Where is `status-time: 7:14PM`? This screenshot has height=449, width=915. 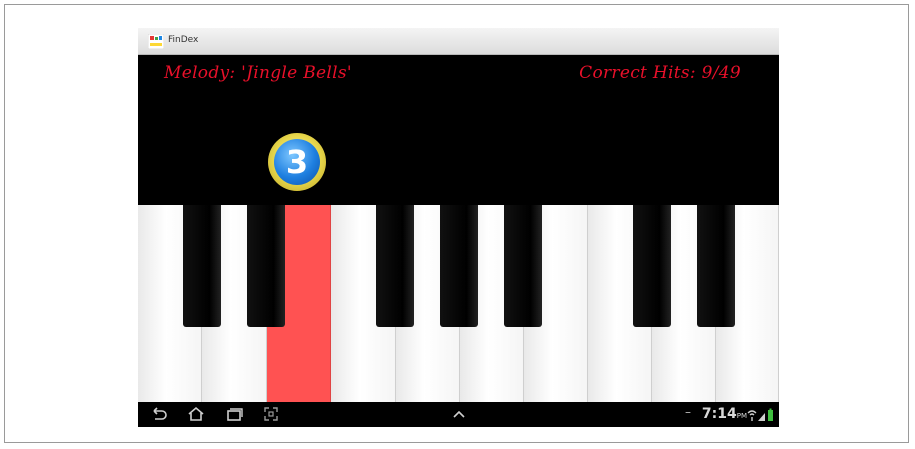 status-time: 7:14PM is located at coordinates (724, 414).